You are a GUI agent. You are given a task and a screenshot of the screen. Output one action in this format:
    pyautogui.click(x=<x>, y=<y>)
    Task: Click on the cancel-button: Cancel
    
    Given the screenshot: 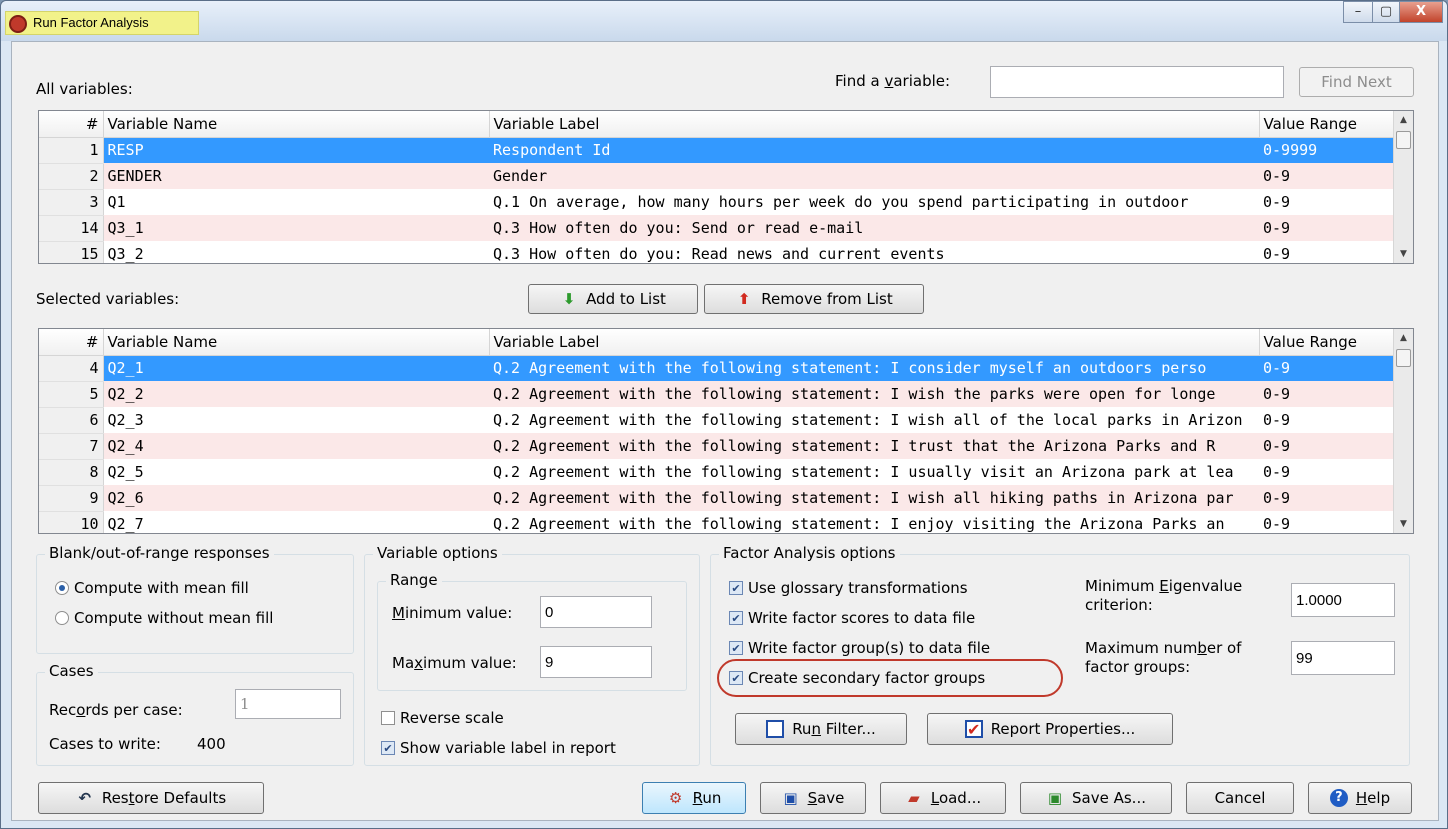 What is the action you would take?
    pyautogui.click(x=1240, y=798)
    